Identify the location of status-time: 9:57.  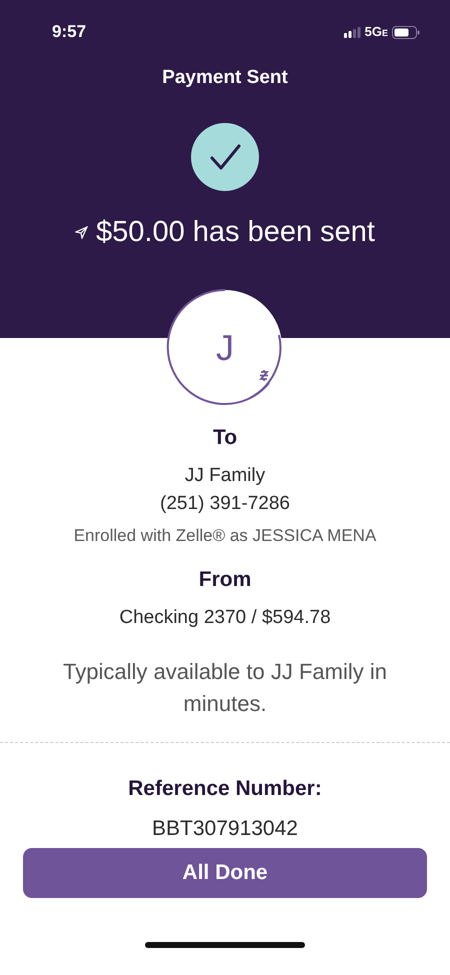
(69, 32).